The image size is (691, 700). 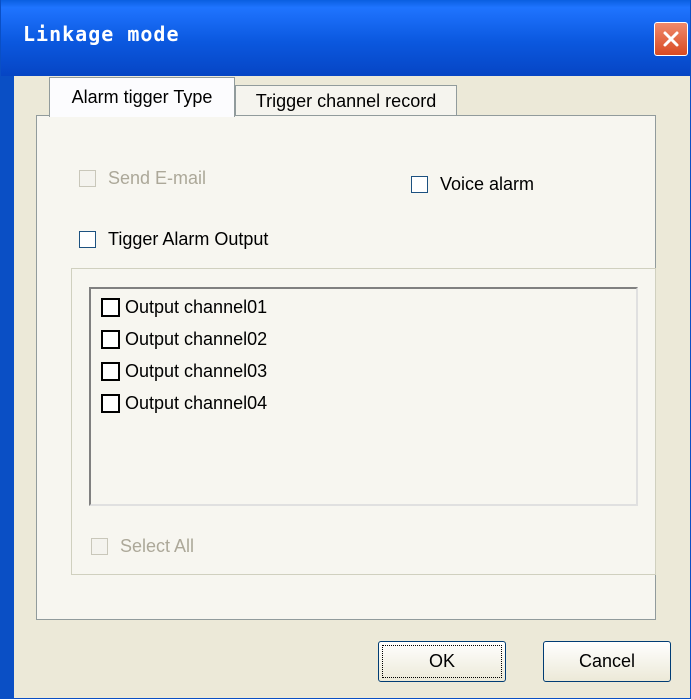 What do you see at coordinates (142, 97) in the screenshot?
I see `tab-alarm-trigger-type: Alarm tigger Type` at bounding box center [142, 97].